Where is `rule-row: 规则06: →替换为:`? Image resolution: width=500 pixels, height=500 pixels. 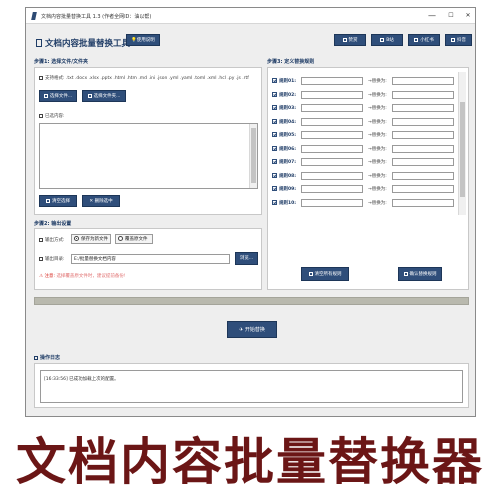
rule-row: 规则06: →替换为: is located at coordinates (369, 149).